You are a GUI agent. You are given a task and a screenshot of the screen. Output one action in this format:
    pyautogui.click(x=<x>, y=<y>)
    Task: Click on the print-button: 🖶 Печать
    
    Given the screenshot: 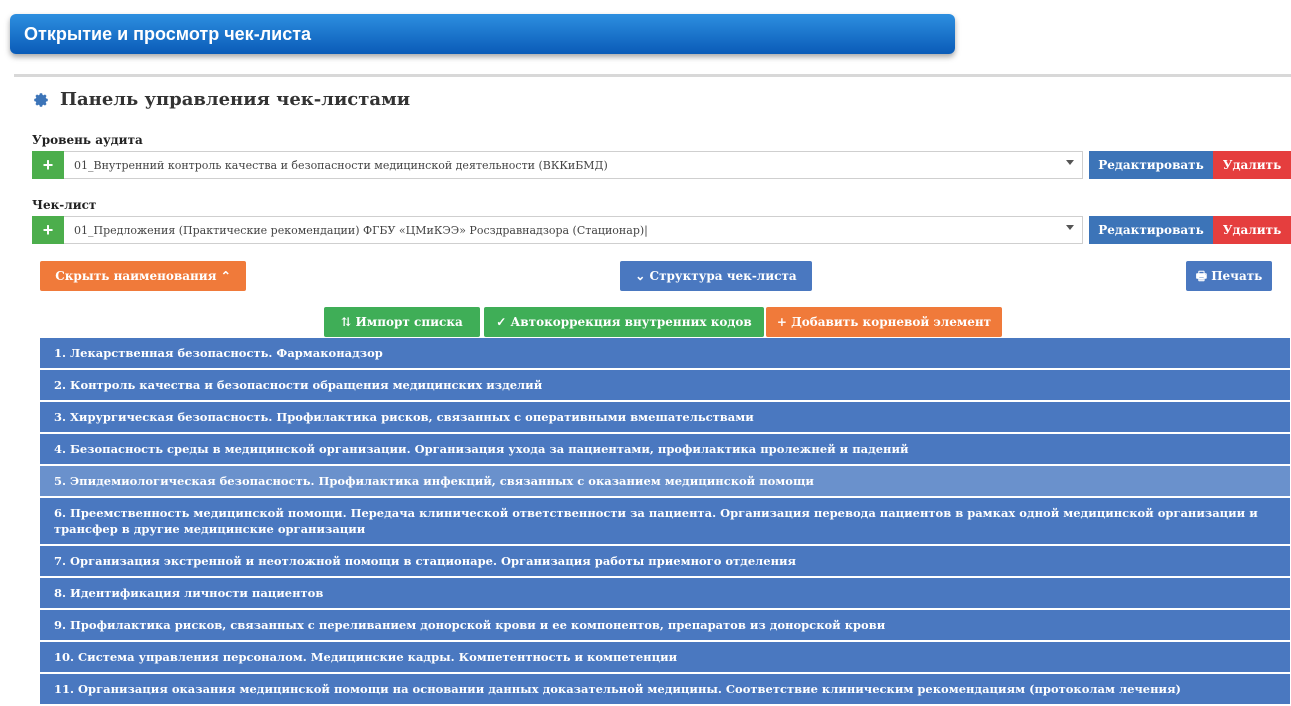 What is the action you would take?
    pyautogui.click(x=1229, y=276)
    